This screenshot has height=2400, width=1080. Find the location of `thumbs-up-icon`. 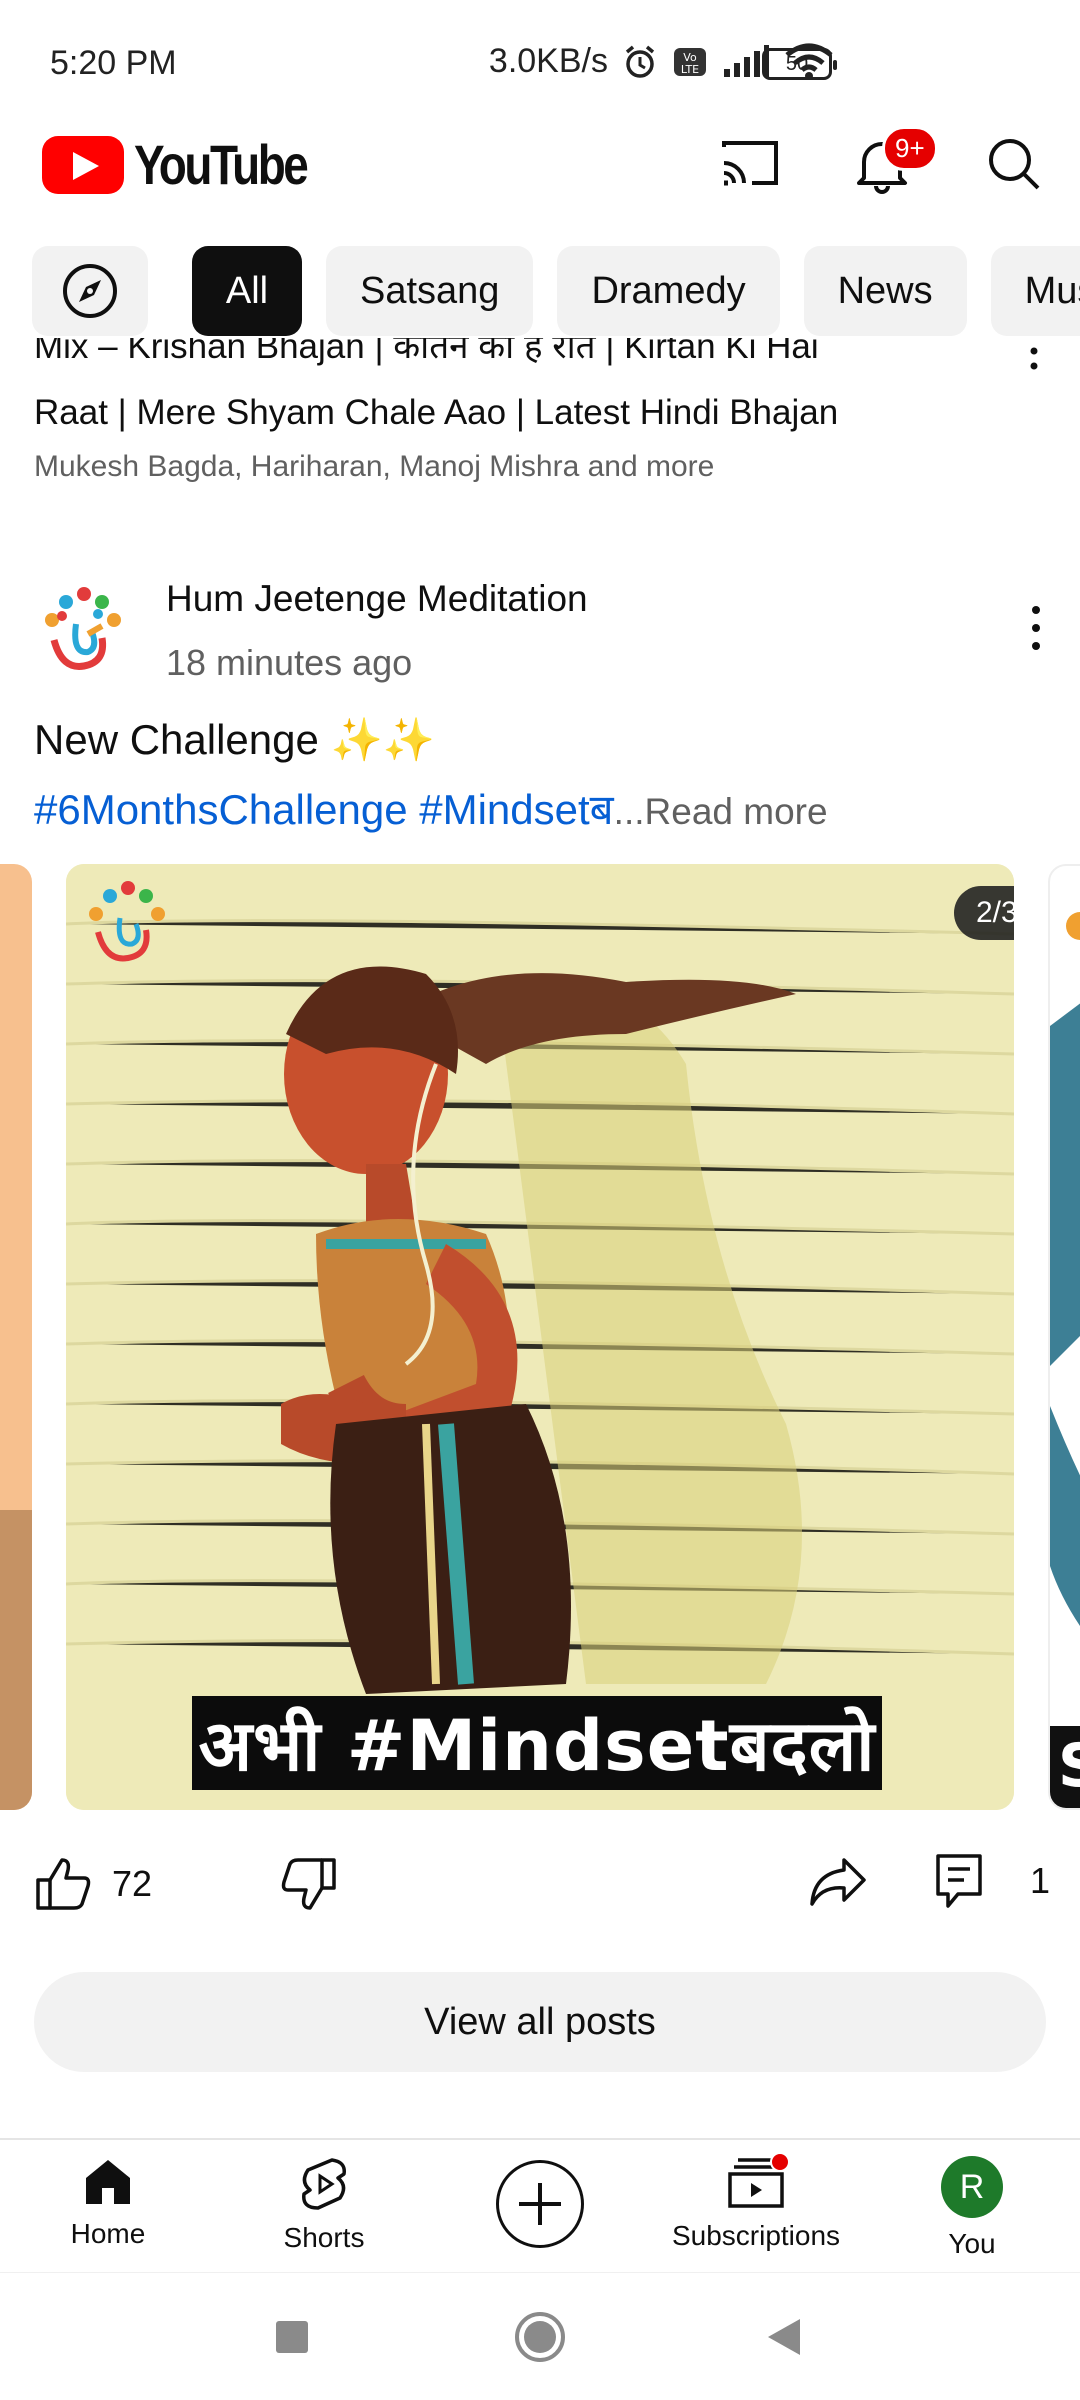

thumbs-up-icon is located at coordinates (63, 1884).